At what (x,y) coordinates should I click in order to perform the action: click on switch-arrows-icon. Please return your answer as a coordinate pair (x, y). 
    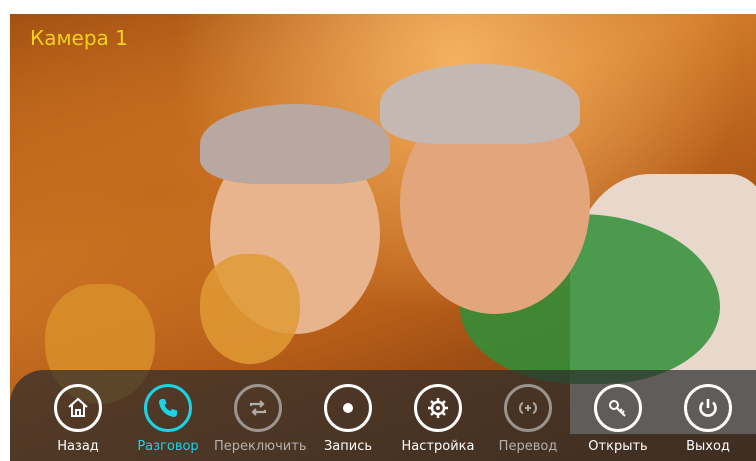
    Looking at the image, I should click on (258, 408).